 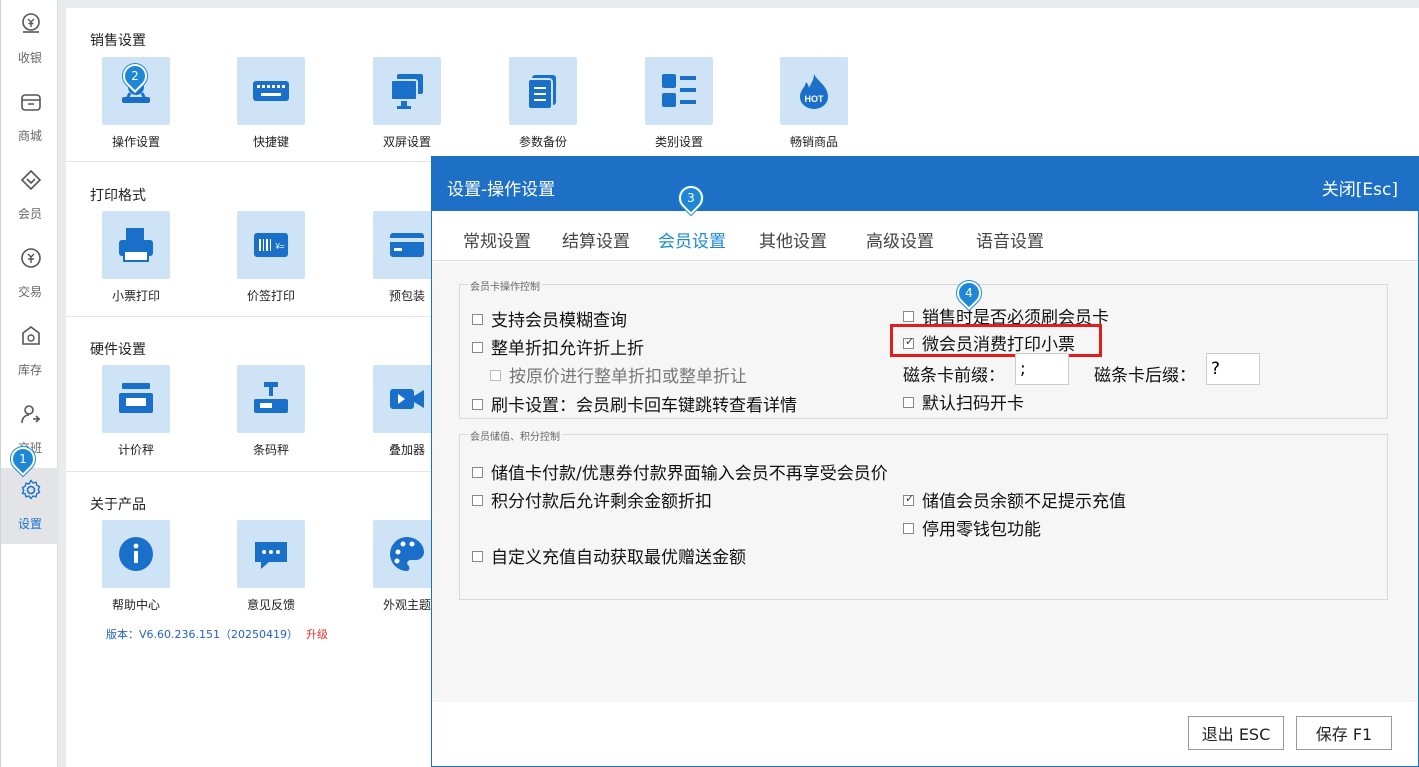 I want to click on magstripe-suffix-label: 磁条卡后缀：, so click(x=1145, y=376).